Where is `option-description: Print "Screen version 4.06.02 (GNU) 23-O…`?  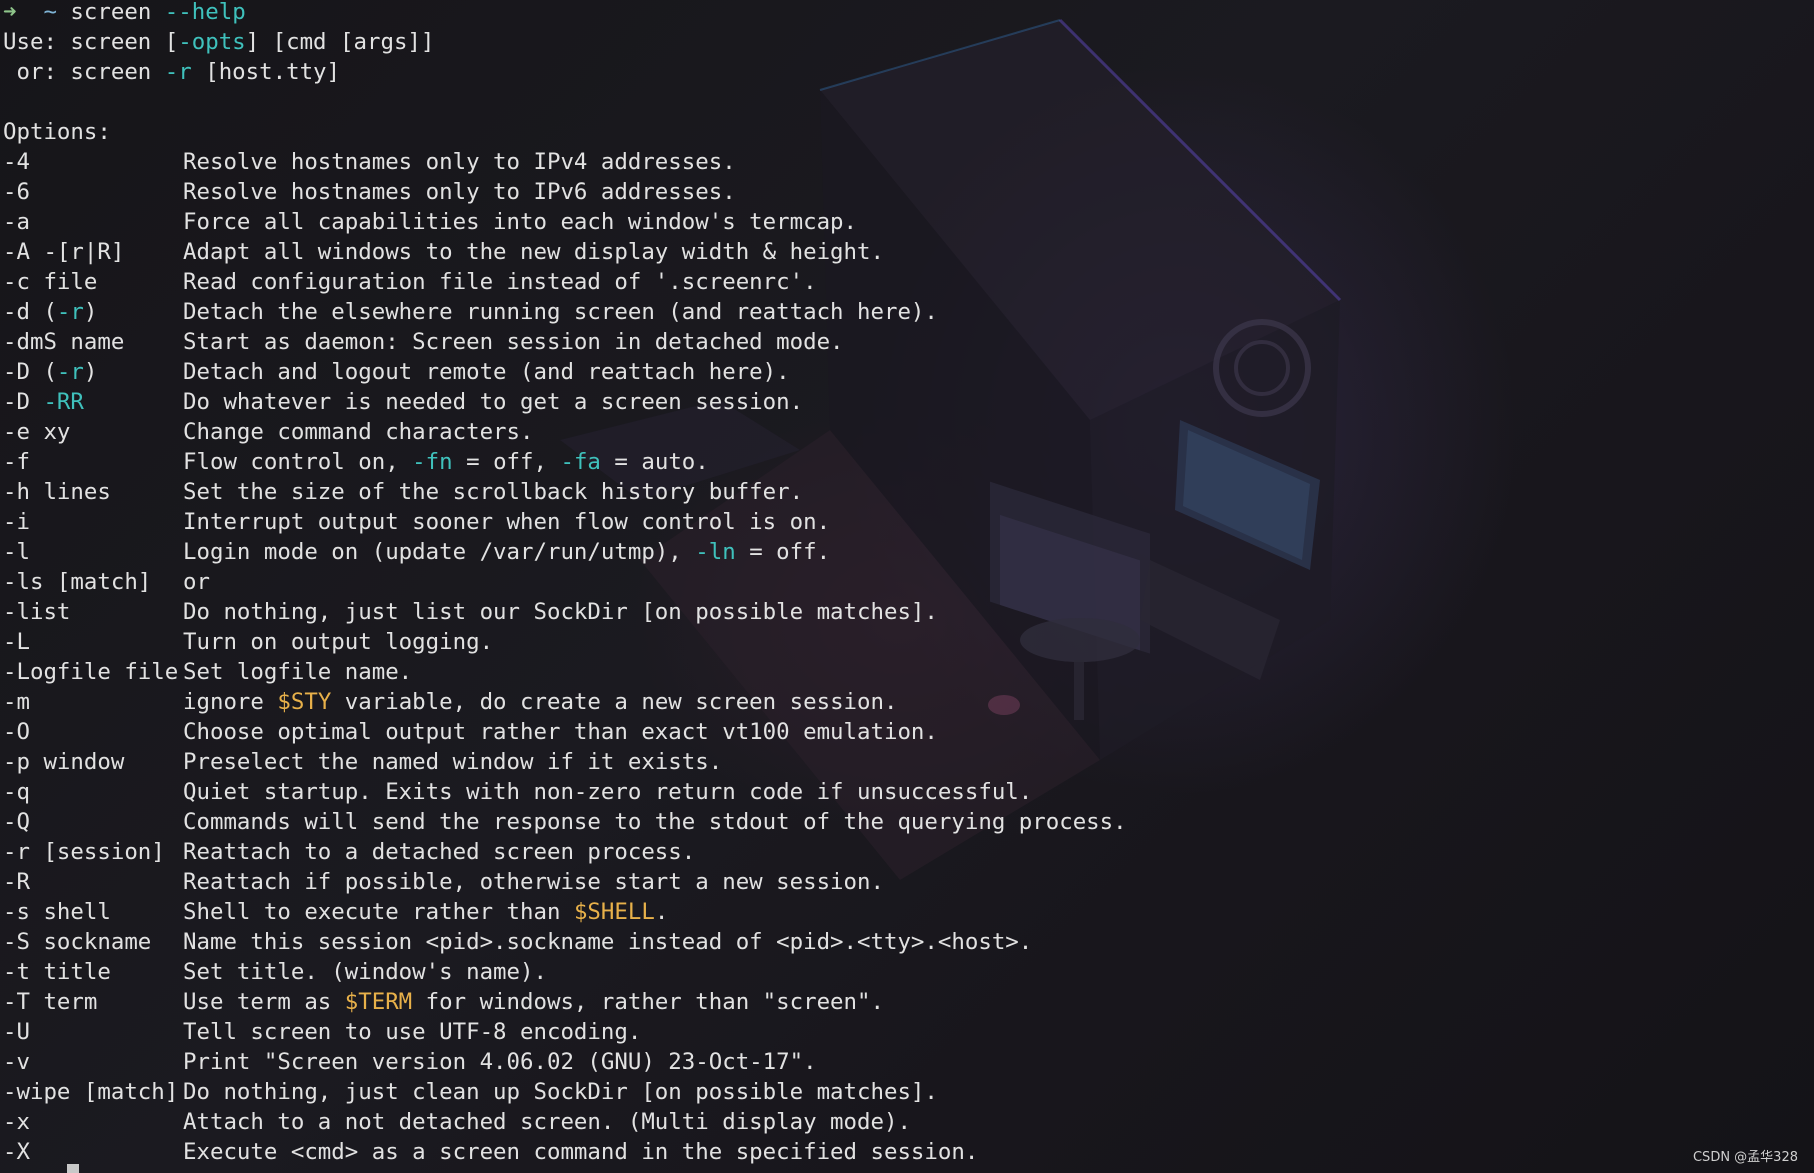
option-description: Print "Screen version 4.06.02 (GNU) 23-O… is located at coordinates (500, 1062).